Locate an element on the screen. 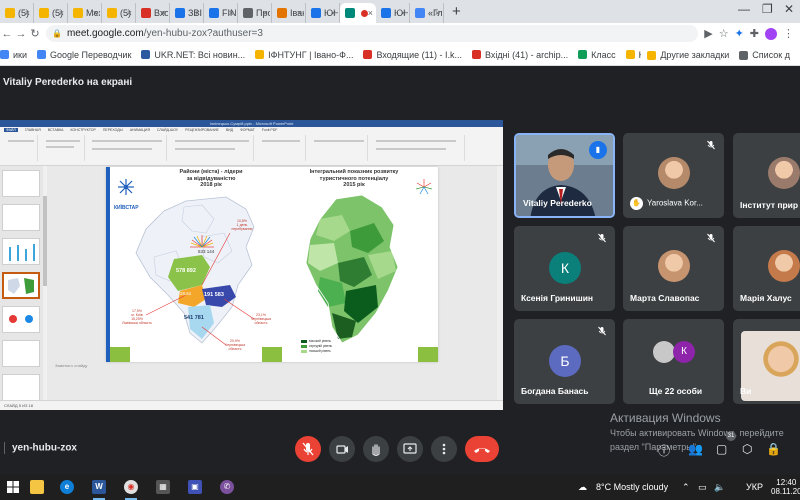 The image size is (800, 500). bookmark-item: ики is located at coordinates (13, 55).